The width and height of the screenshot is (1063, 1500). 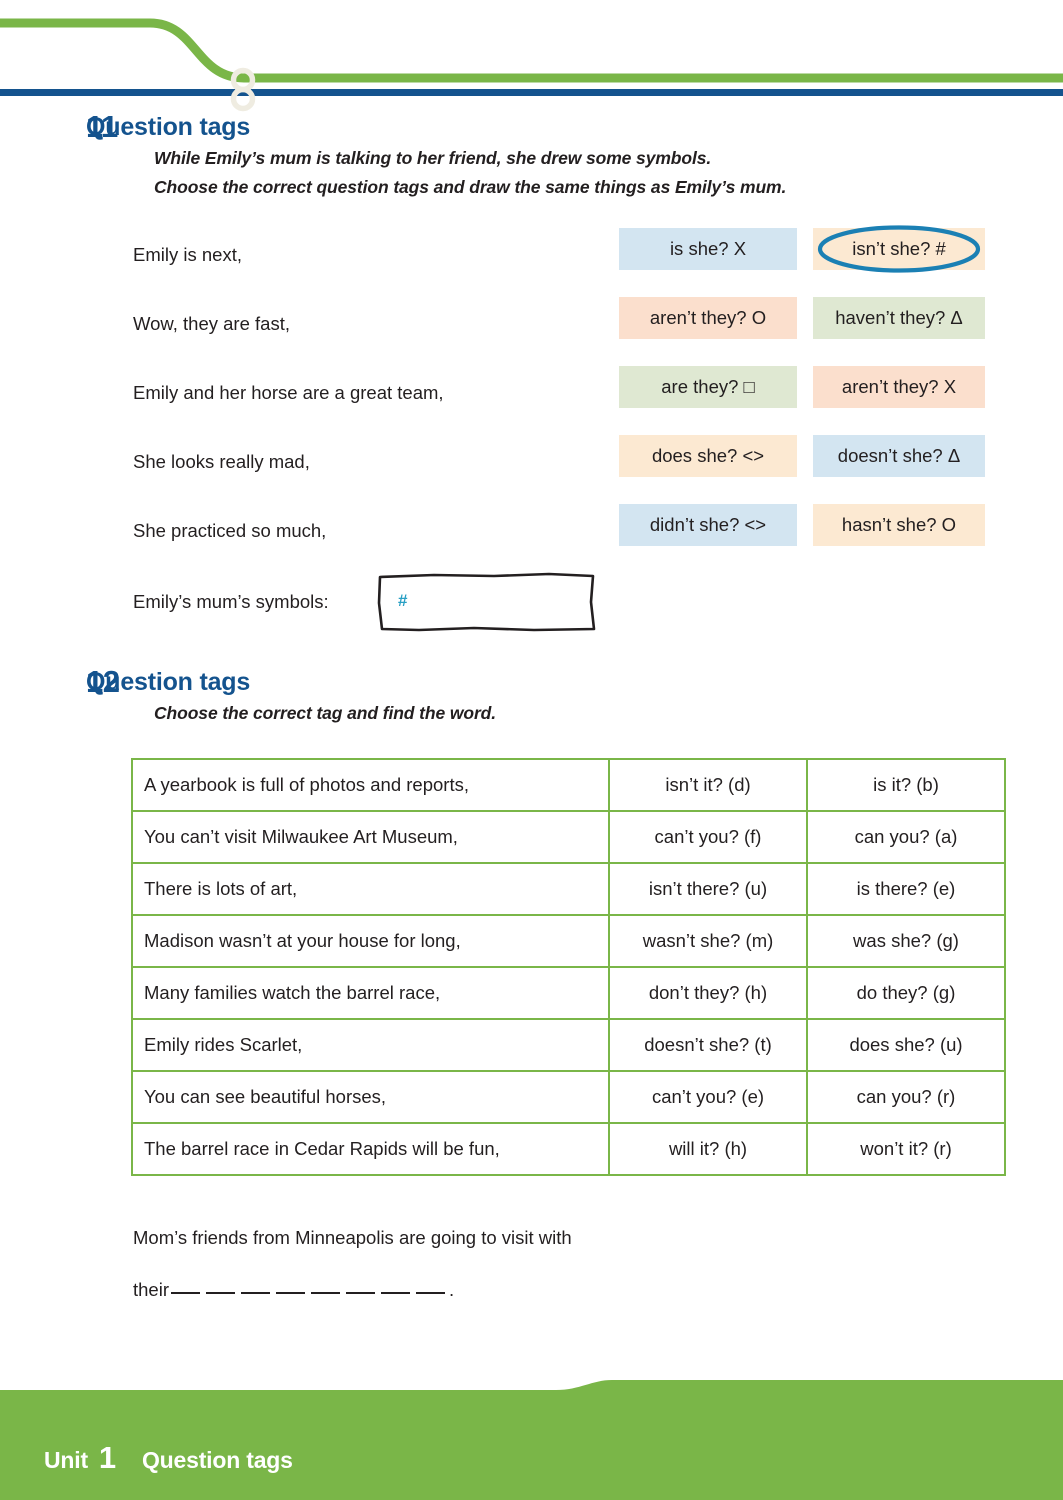 What do you see at coordinates (370, 1045) in the screenshot?
I see `table-cell-stem: Emily rides Scarlet,` at bounding box center [370, 1045].